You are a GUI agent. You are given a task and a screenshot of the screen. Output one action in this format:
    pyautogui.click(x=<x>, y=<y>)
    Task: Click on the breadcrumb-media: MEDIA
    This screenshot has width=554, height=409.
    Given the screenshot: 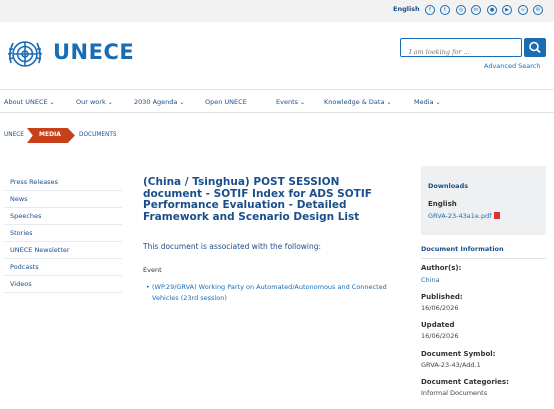 What is the action you would take?
    pyautogui.click(x=51, y=135)
    